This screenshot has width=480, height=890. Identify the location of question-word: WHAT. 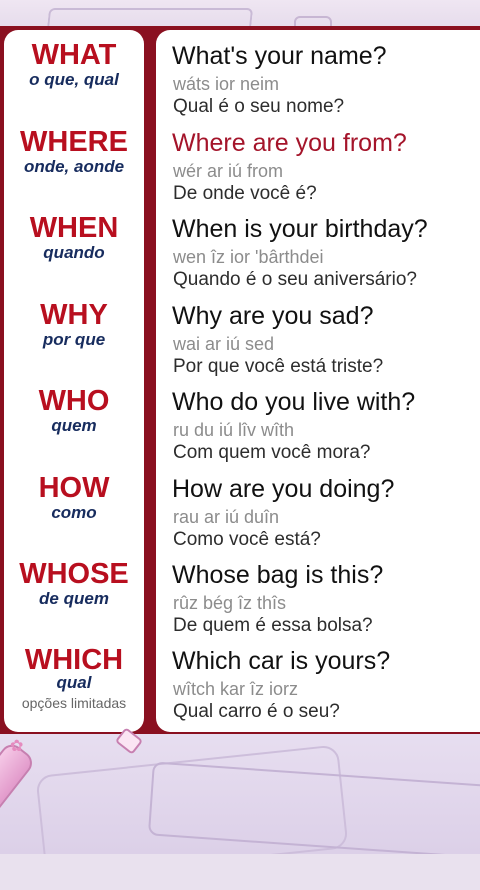
(74, 55).